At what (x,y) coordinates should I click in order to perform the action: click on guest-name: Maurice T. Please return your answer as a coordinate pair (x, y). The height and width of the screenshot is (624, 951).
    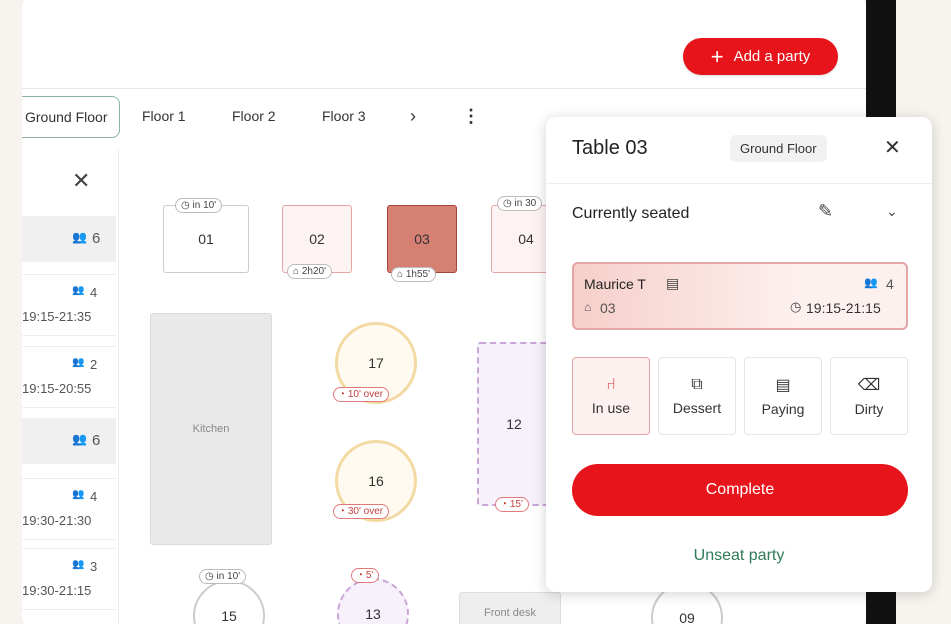
    Looking at the image, I should click on (615, 284).